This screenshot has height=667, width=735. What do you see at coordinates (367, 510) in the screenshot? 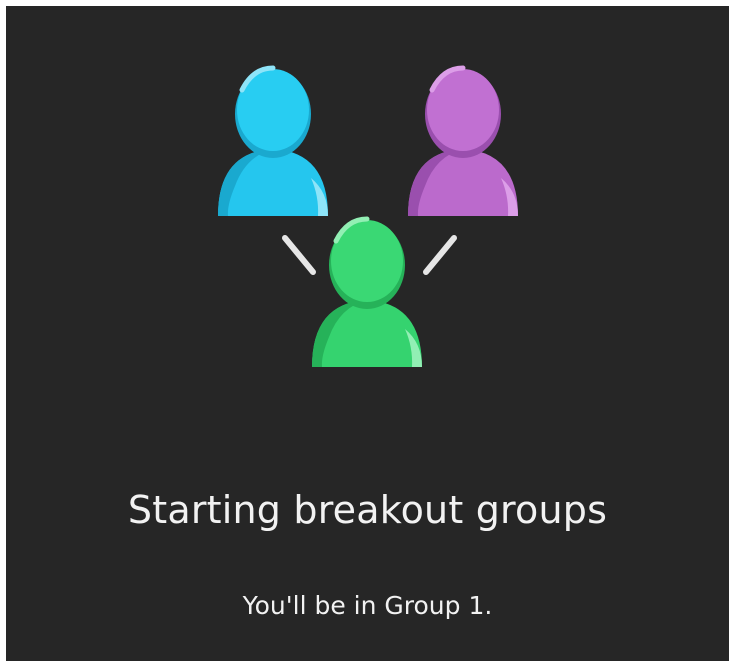
I see `dialog-title: Starting breakout groups` at bounding box center [367, 510].